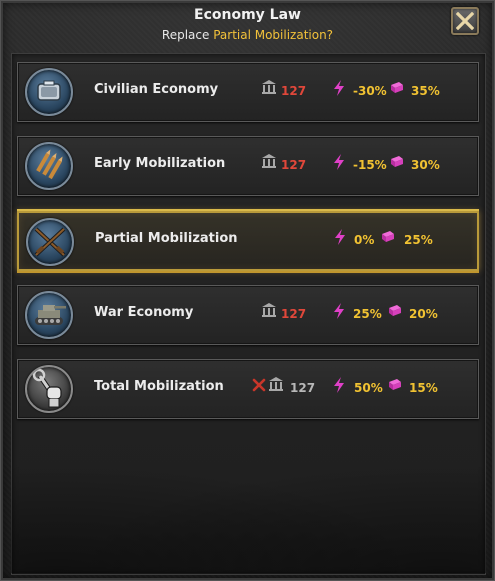  I want to click on law-option-civilian-economy: Civilian Economy 127 -30% 35%, so click(248, 92).